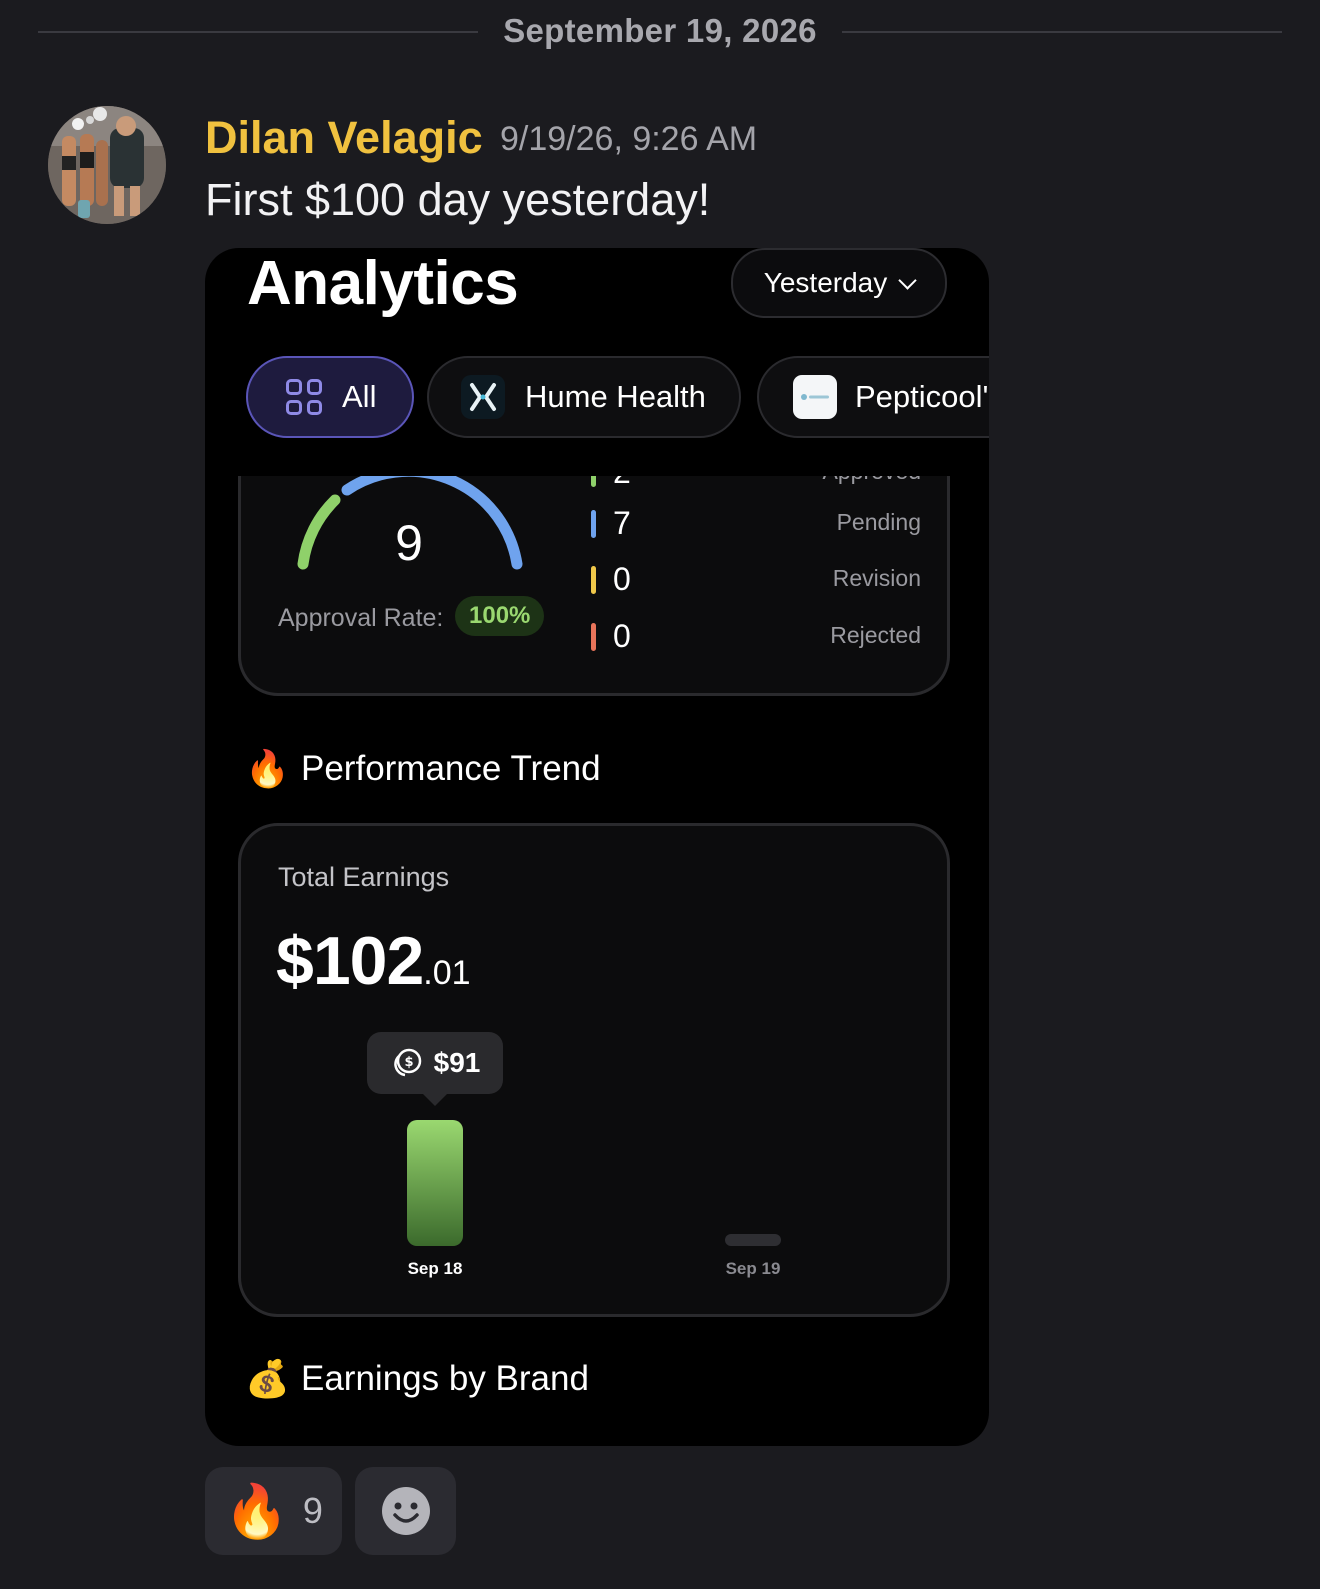 The height and width of the screenshot is (1589, 1320). Describe the element at coordinates (359, 396) in the screenshot. I see `filter-chip-label: All` at that location.